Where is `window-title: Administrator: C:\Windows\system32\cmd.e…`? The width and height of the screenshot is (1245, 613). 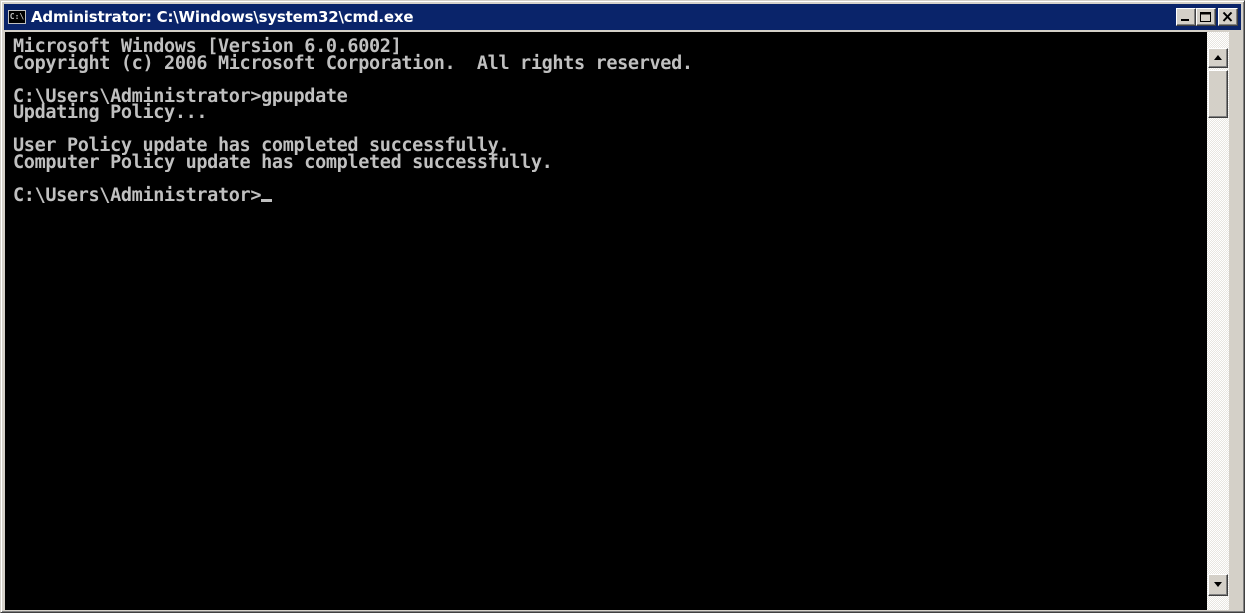 window-title: Administrator: C:\Windows\system32\cmd.e… is located at coordinates (222, 17).